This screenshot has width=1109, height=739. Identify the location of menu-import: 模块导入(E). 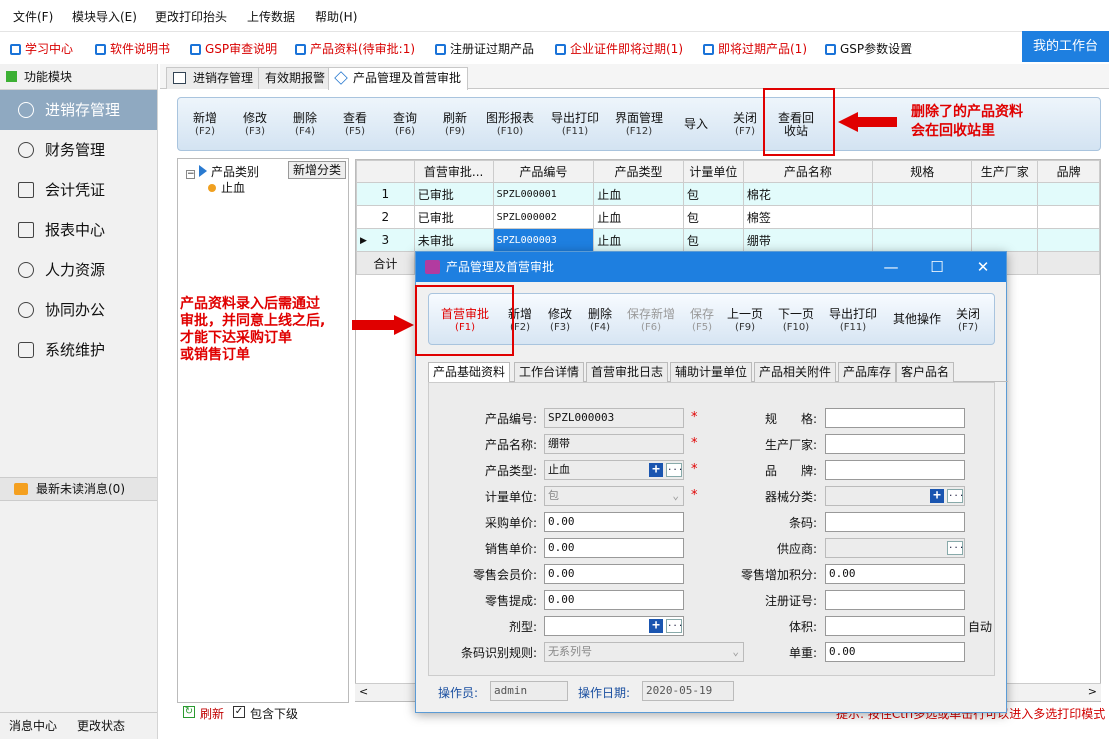
(104, 16).